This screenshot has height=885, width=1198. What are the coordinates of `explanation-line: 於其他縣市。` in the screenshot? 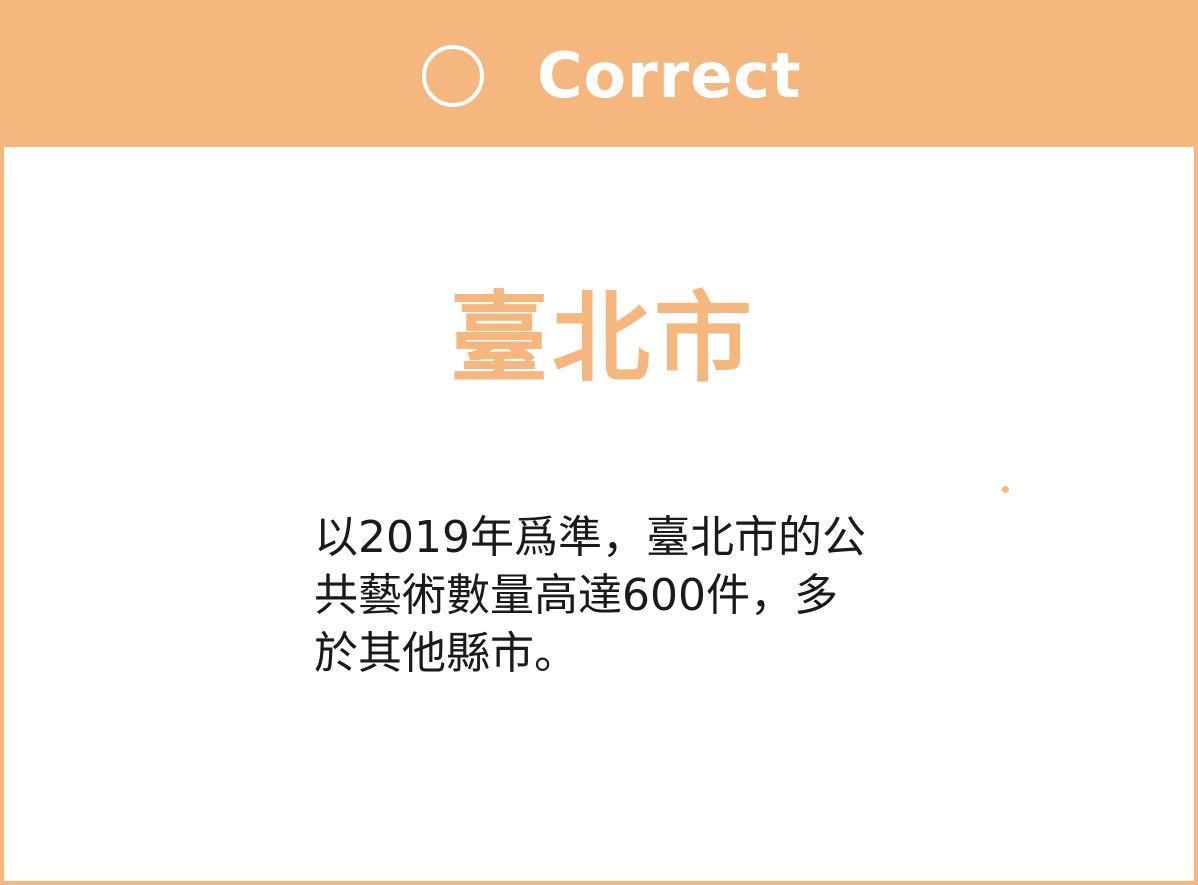 It's located at (446, 653).